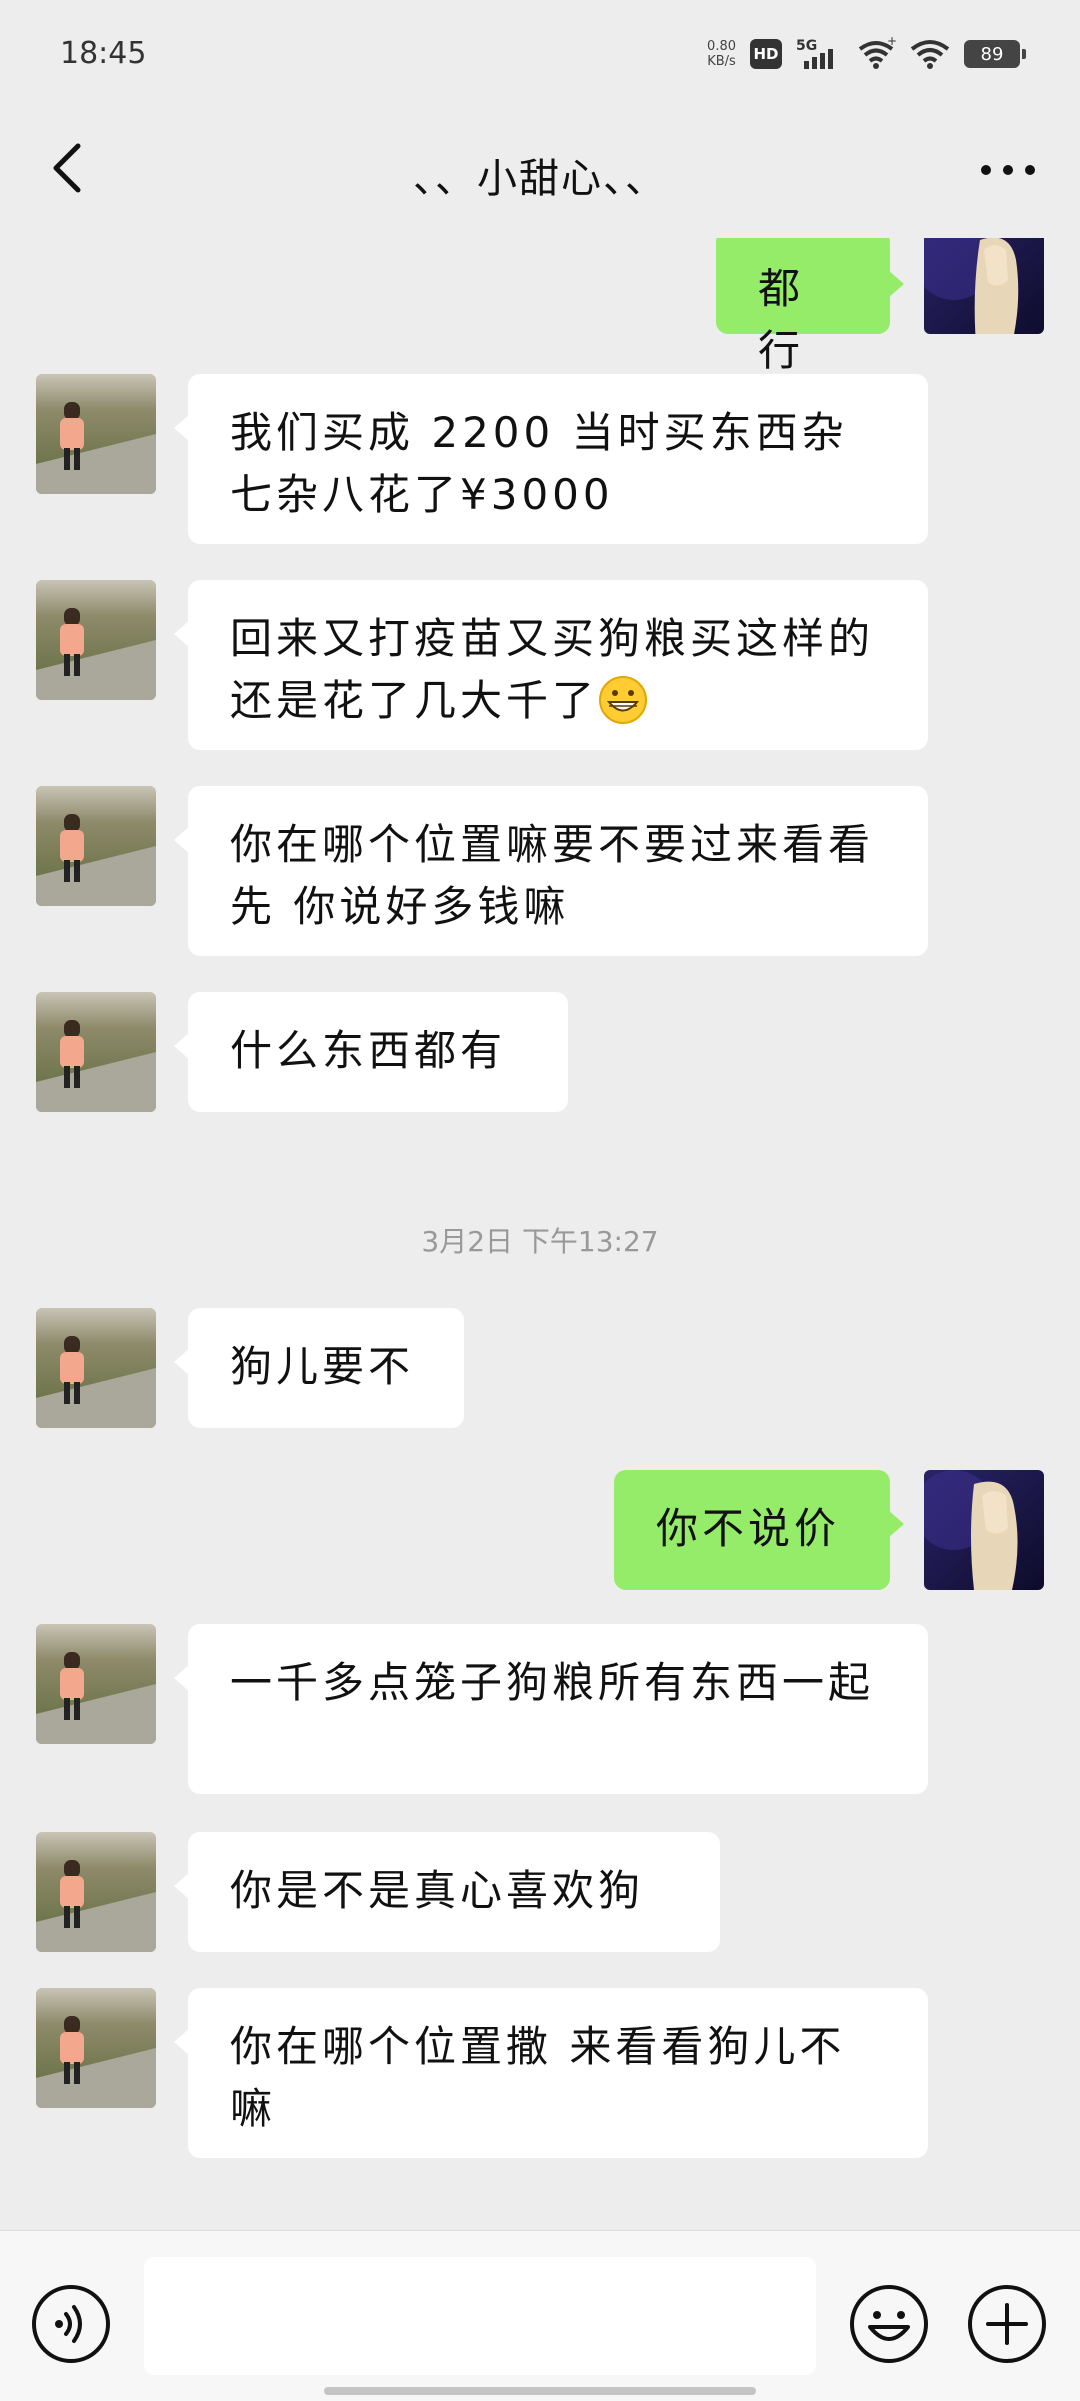 This screenshot has width=1080, height=2401. What do you see at coordinates (552, 669) in the screenshot?
I see `message-text: 回来又打疫苗又买狗粮买这样的还是花了几大千了` at bounding box center [552, 669].